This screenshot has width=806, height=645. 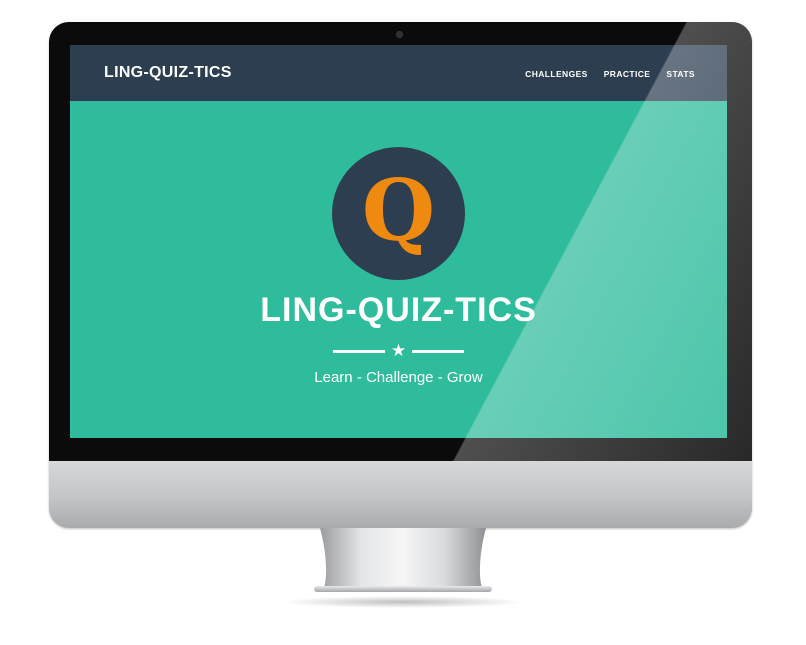 I want to click on quiz-logo: Q, so click(x=398, y=213).